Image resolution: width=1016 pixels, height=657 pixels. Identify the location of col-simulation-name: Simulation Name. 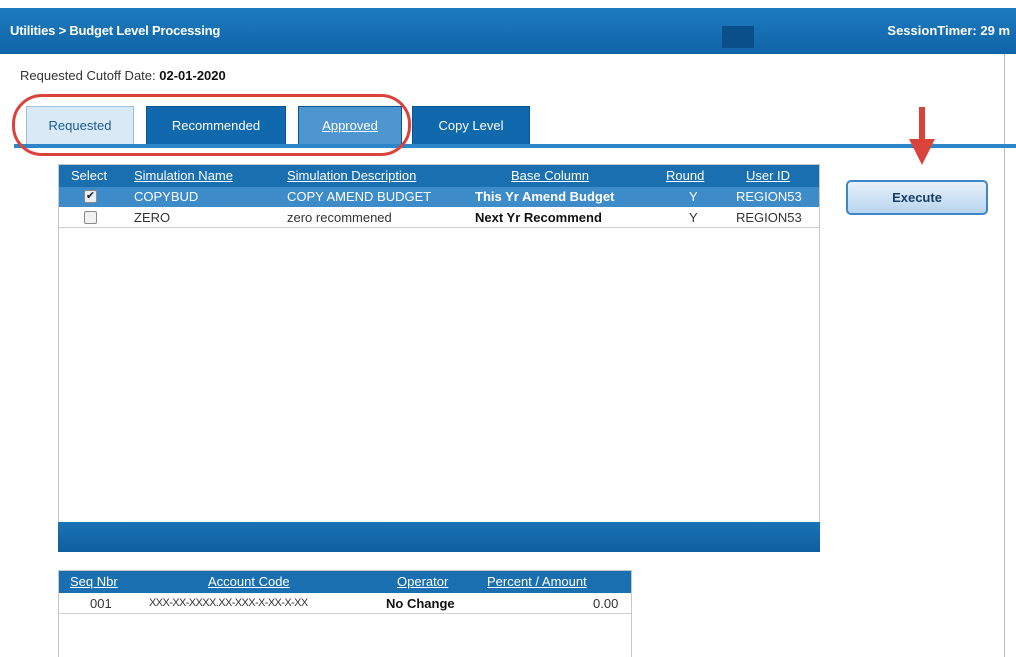
(183, 175).